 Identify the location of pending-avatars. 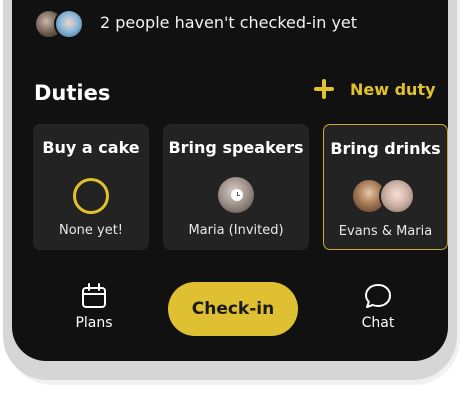
(60, 24).